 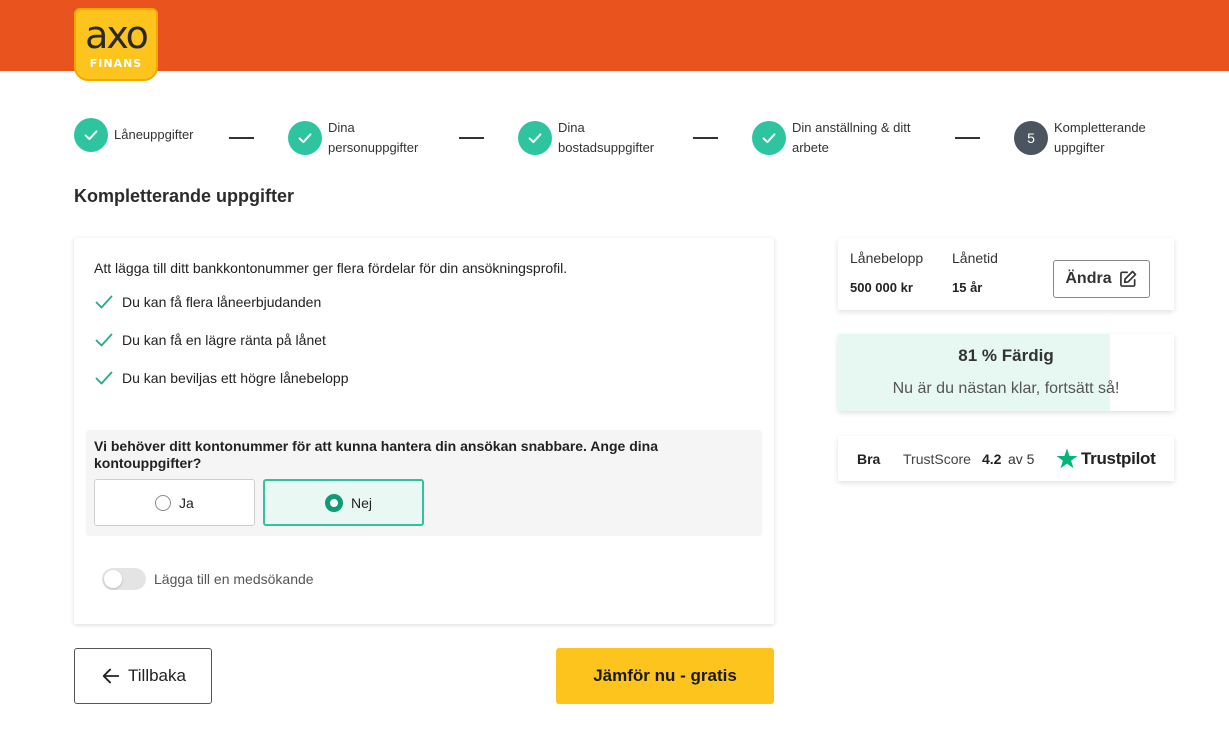 What do you see at coordinates (154, 134) in the screenshot?
I see `step-label: Låneuppgifter` at bounding box center [154, 134].